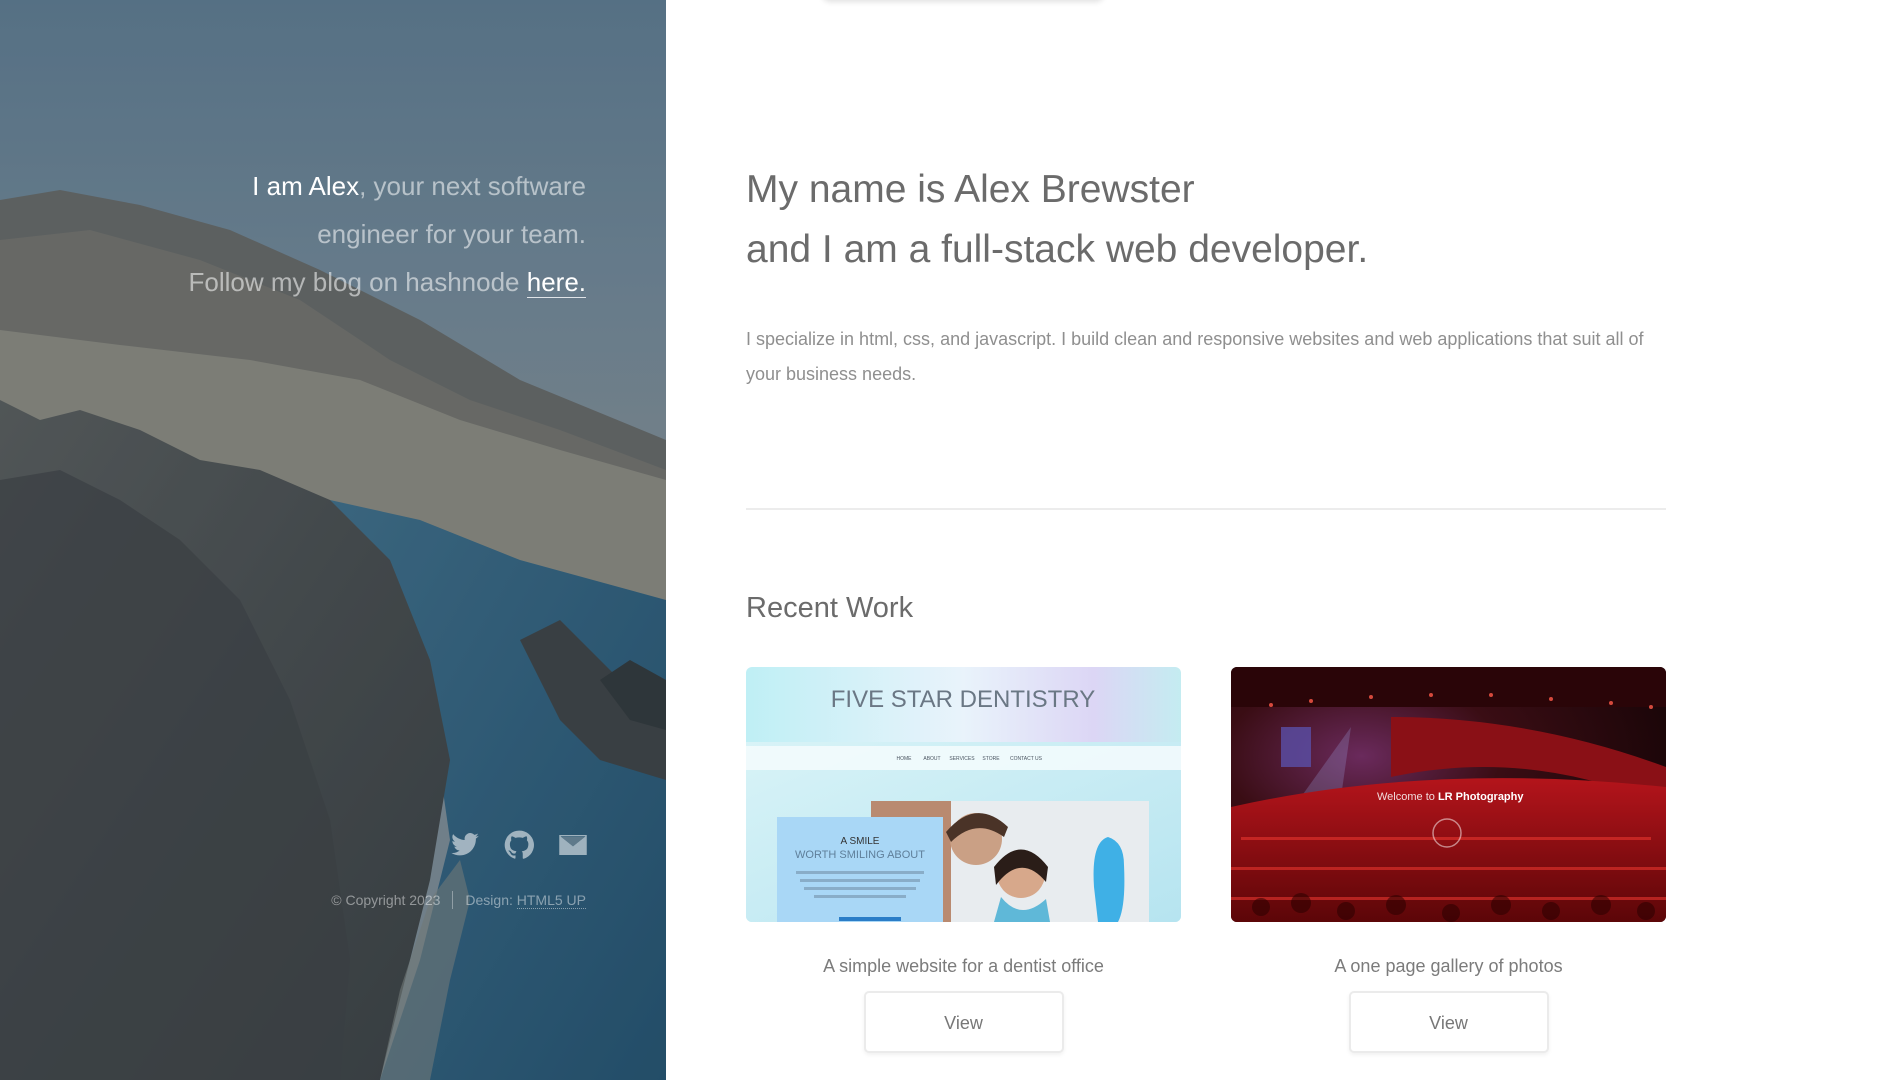 The width and height of the screenshot is (1898, 1080). What do you see at coordinates (386, 900) in the screenshot?
I see `copyright-text: © Copyright 2023` at bounding box center [386, 900].